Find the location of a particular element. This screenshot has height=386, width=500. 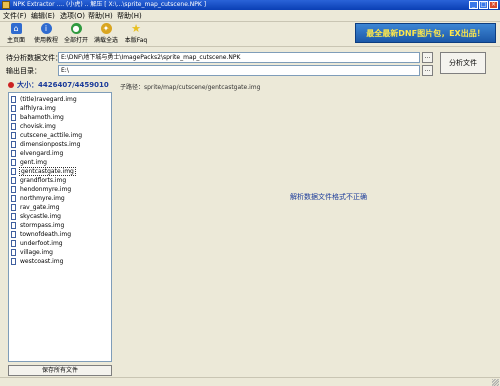

menu-options: 选项(O) is located at coordinates (72, 16).